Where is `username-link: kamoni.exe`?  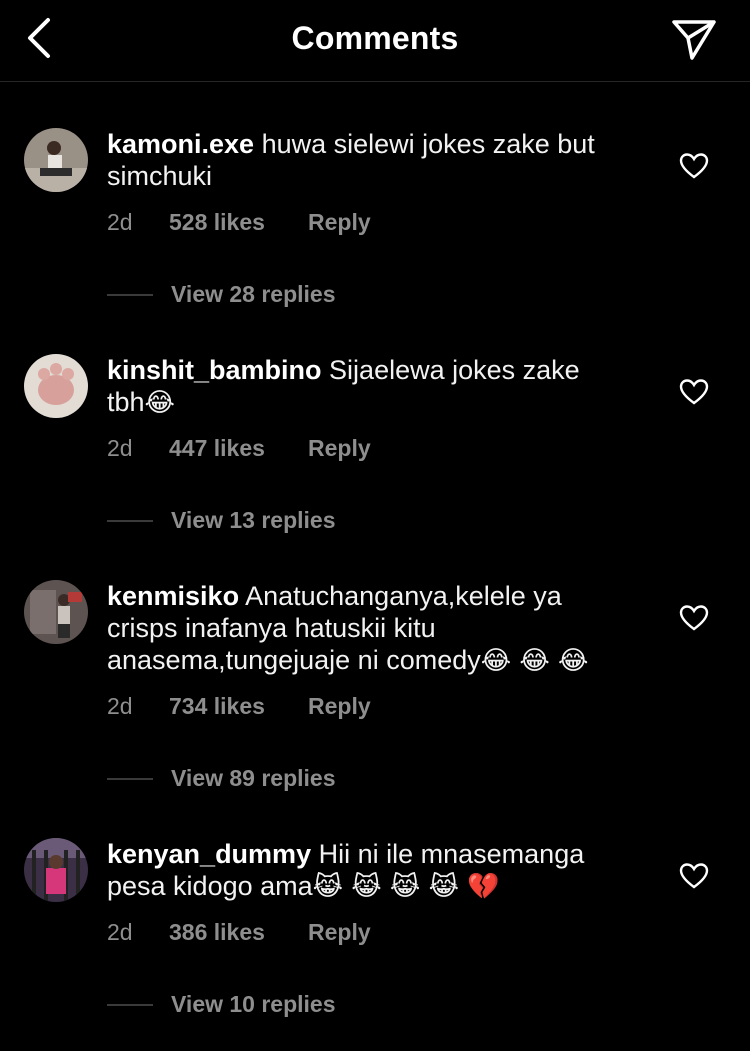 username-link: kamoni.exe is located at coordinates (180, 144).